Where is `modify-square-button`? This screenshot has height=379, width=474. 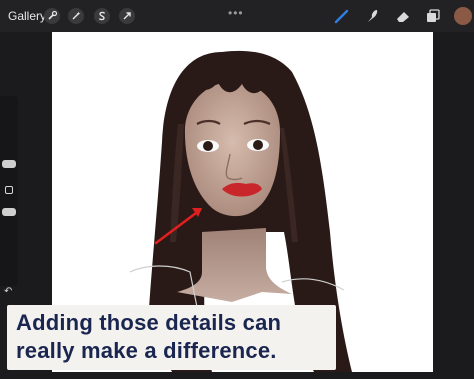 modify-square-button is located at coordinates (9, 190).